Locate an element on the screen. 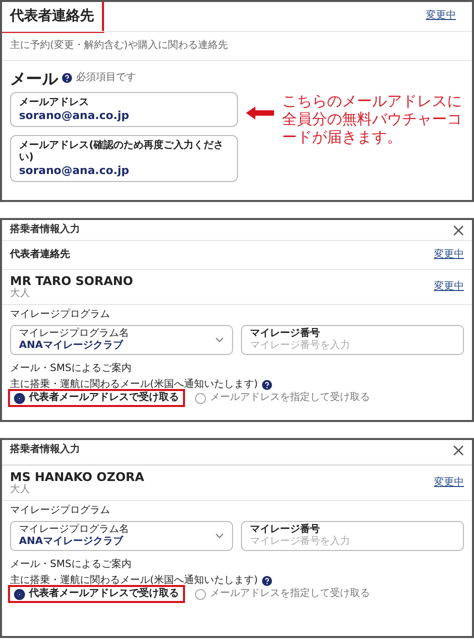  email-field: メールアドレス(確認のため再度ご入力ください) sorano@ana.co.jp is located at coordinates (124, 158).